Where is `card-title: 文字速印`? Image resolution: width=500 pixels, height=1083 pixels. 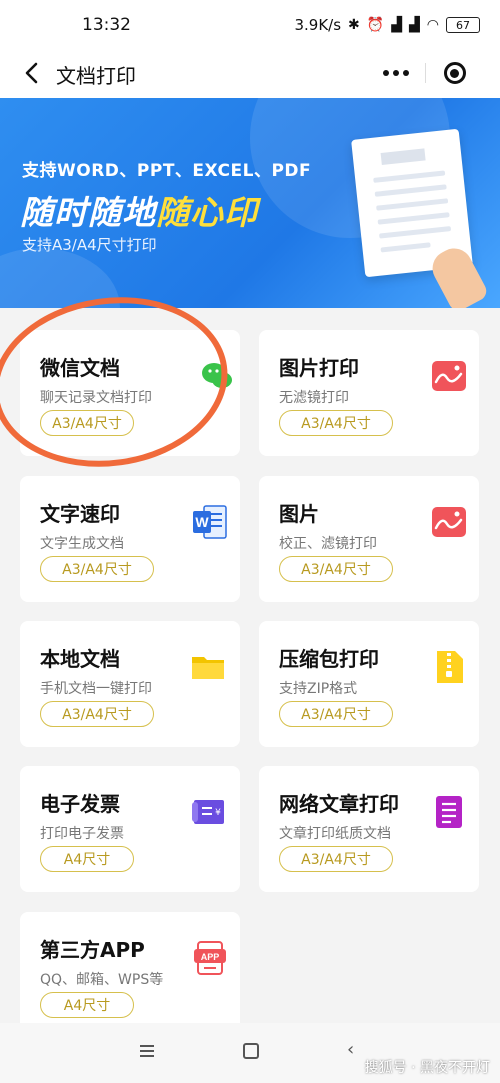
card-title: 文字速印 is located at coordinates (80, 514).